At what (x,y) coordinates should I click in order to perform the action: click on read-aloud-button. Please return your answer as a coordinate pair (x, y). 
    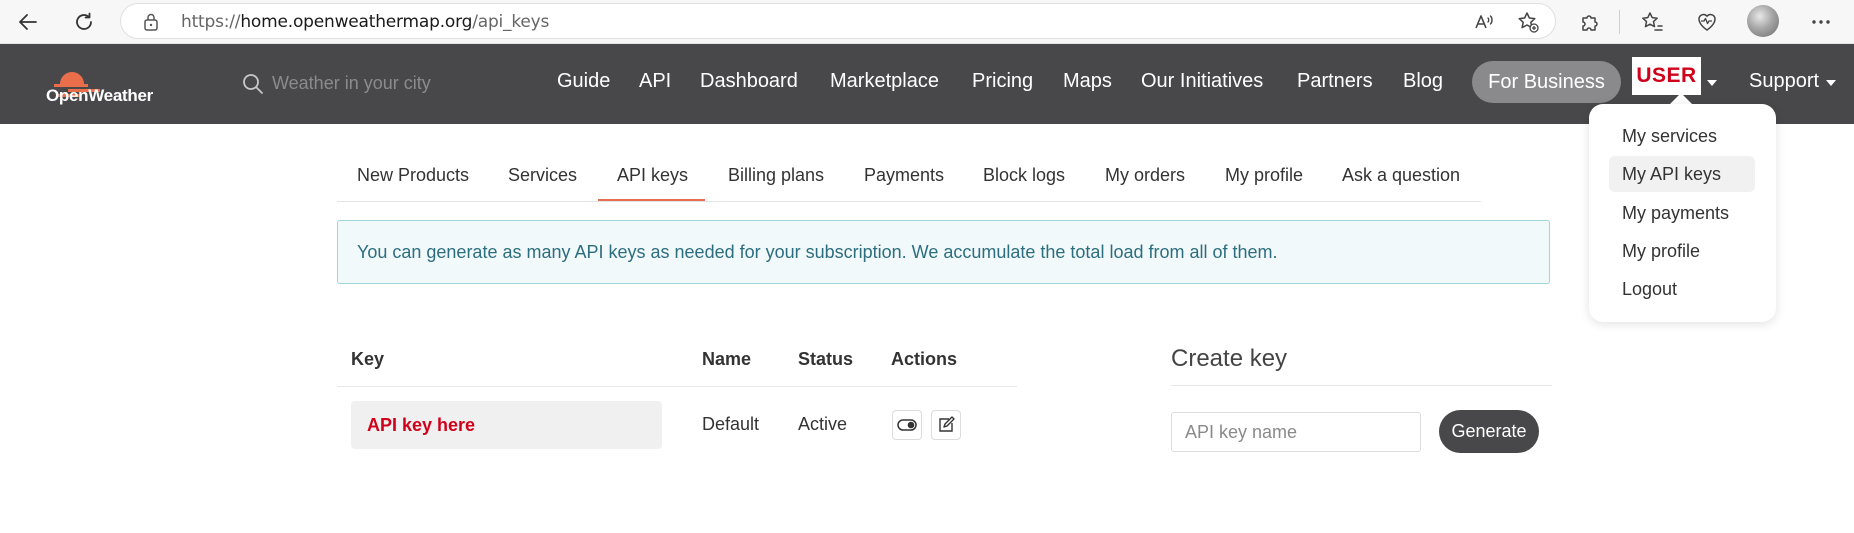
    Looking at the image, I should click on (1484, 22).